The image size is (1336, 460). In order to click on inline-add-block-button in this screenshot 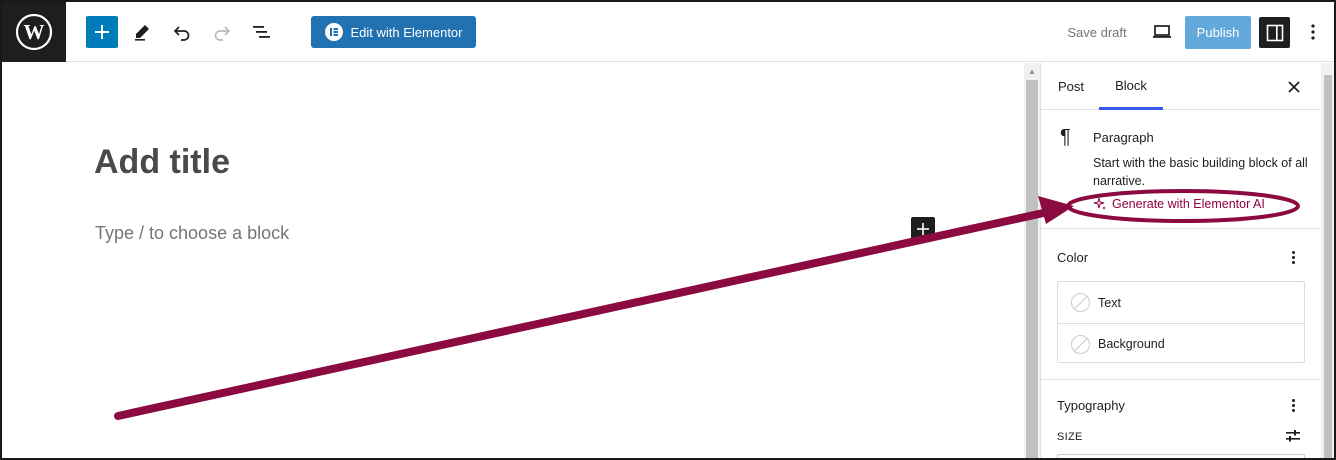, I will do `click(923, 229)`.